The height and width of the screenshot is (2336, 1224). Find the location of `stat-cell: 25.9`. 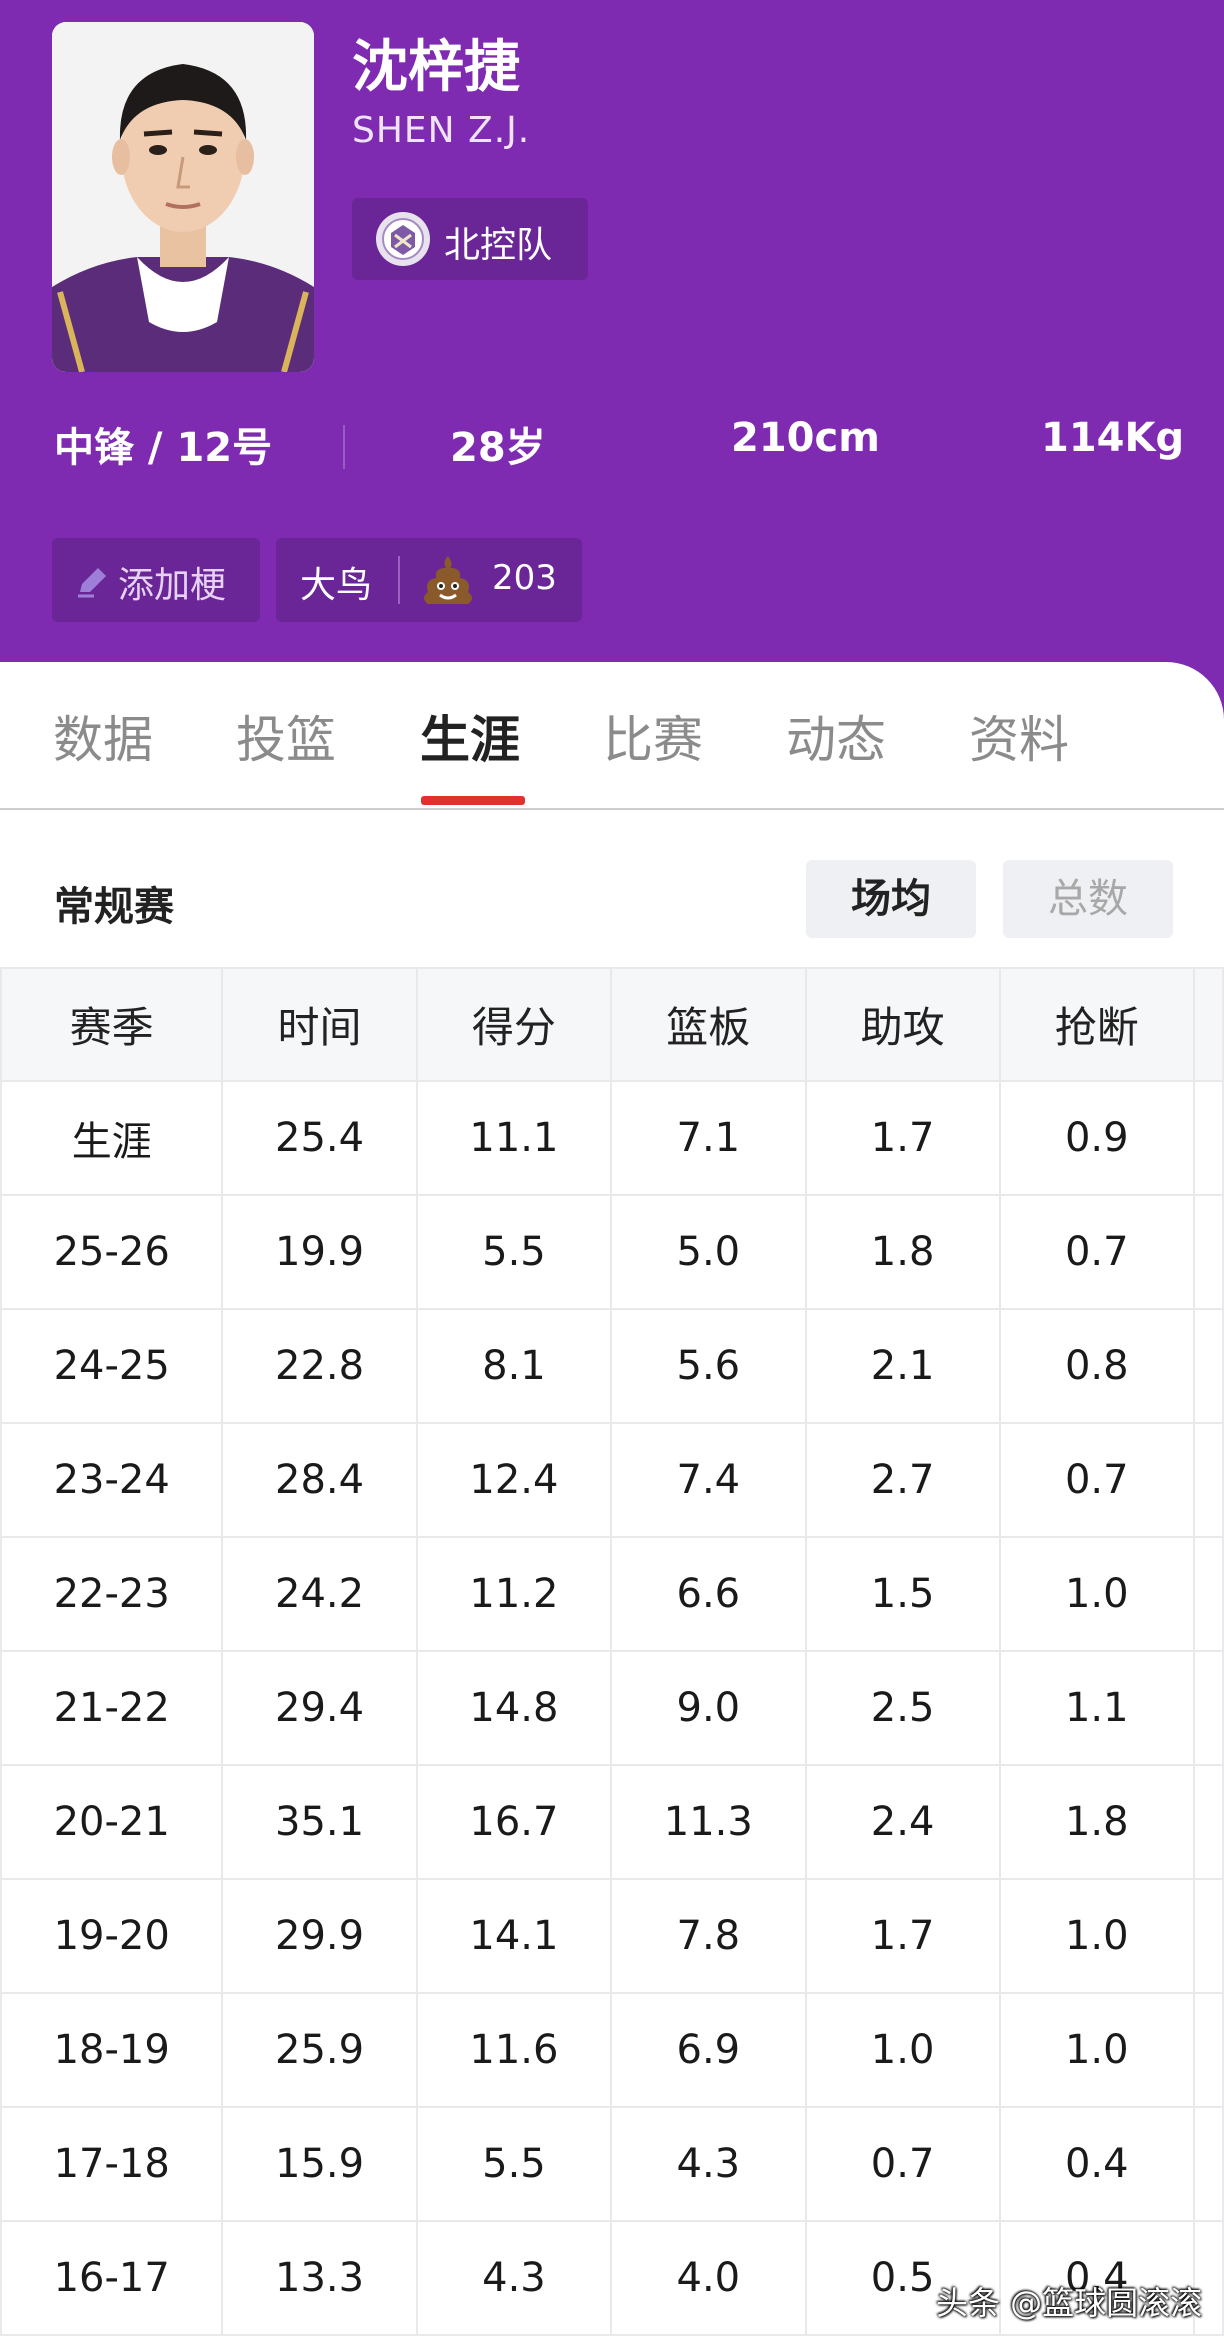

stat-cell: 25.9 is located at coordinates (319, 2050).